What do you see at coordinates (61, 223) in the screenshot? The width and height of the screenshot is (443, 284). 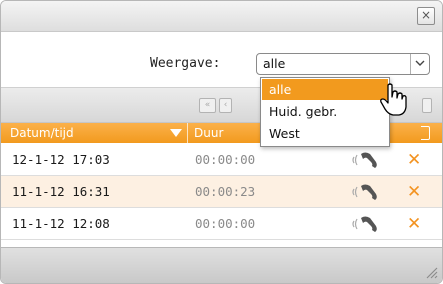 I see `row-datetime: 11-1-12 12:08` at bounding box center [61, 223].